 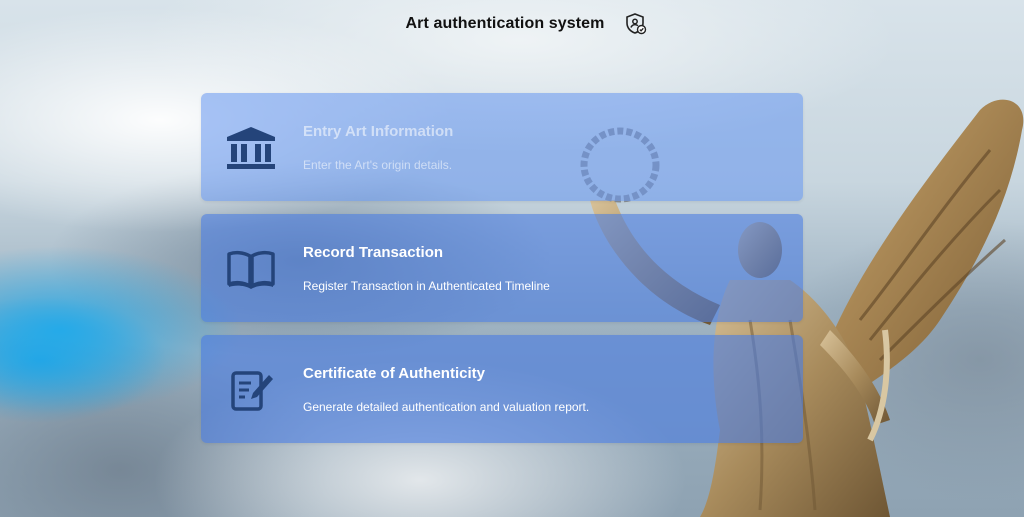 I want to click on card-description: Enter the Art's origin details., so click(x=378, y=165).